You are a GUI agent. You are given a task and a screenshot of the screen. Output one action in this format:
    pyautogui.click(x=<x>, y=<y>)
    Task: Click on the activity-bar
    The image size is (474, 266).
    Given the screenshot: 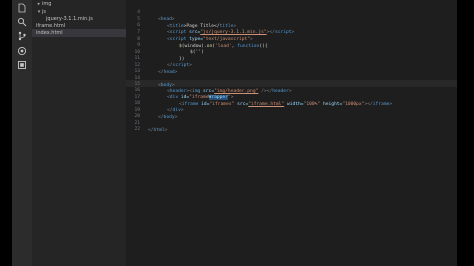 What is the action you would take?
    pyautogui.click(x=22, y=133)
    